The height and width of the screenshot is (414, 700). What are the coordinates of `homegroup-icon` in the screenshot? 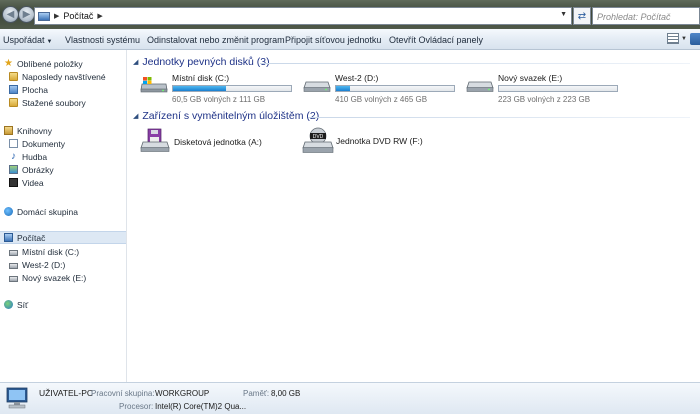 It's located at (8, 211).